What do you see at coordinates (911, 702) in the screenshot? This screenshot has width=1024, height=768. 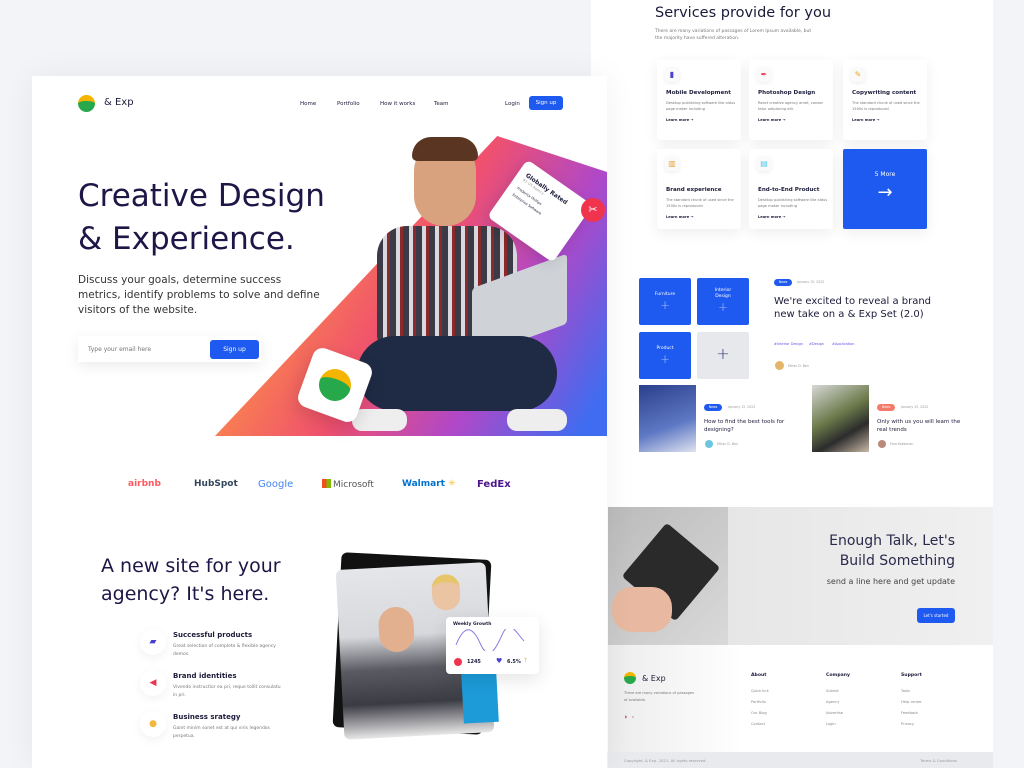 I see `footer-link: Help center` at bounding box center [911, 702].